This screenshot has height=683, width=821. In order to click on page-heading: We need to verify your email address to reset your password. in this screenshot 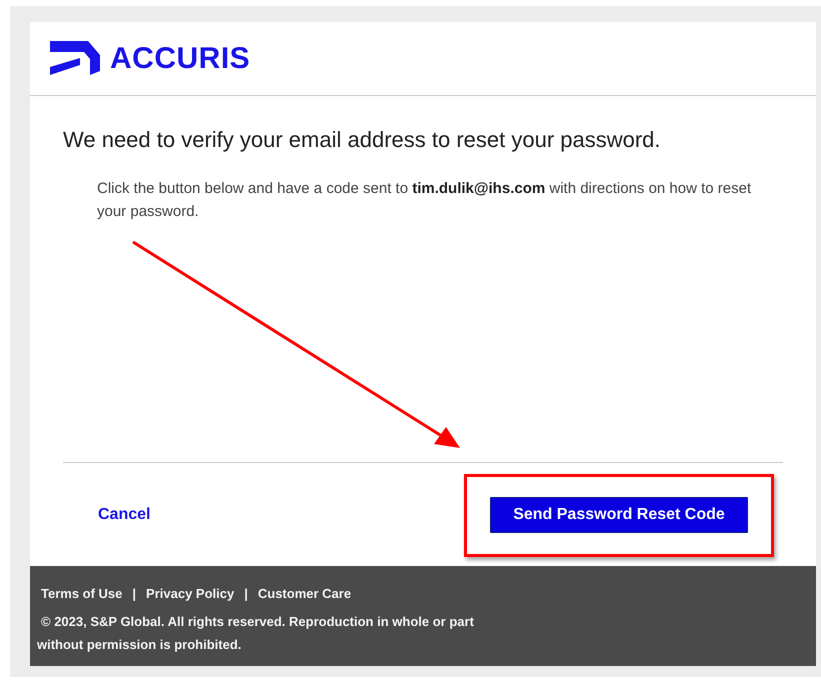, I will do `click(362, 140)`.